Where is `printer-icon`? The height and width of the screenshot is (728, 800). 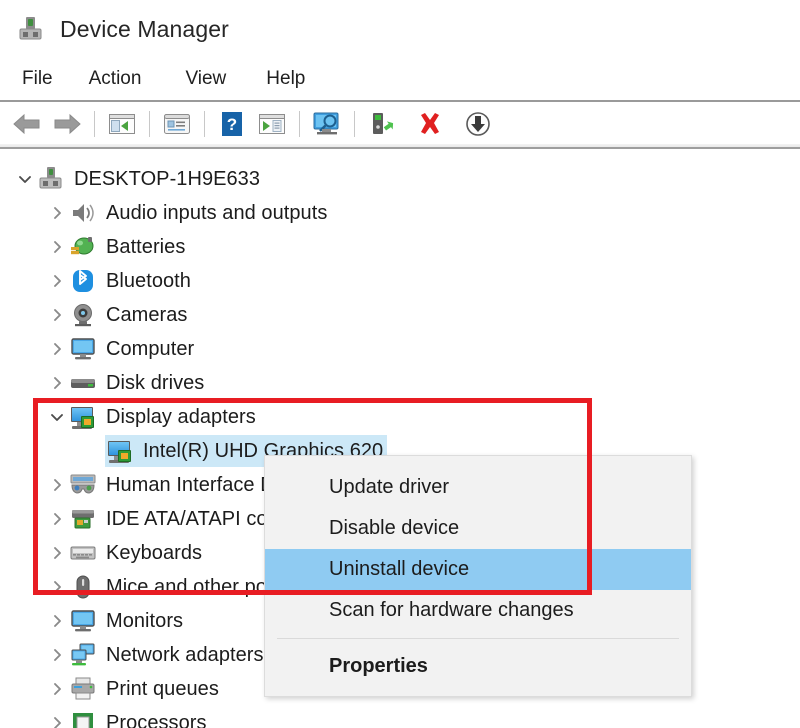 printer-icon is located at coordinates (83, 689).